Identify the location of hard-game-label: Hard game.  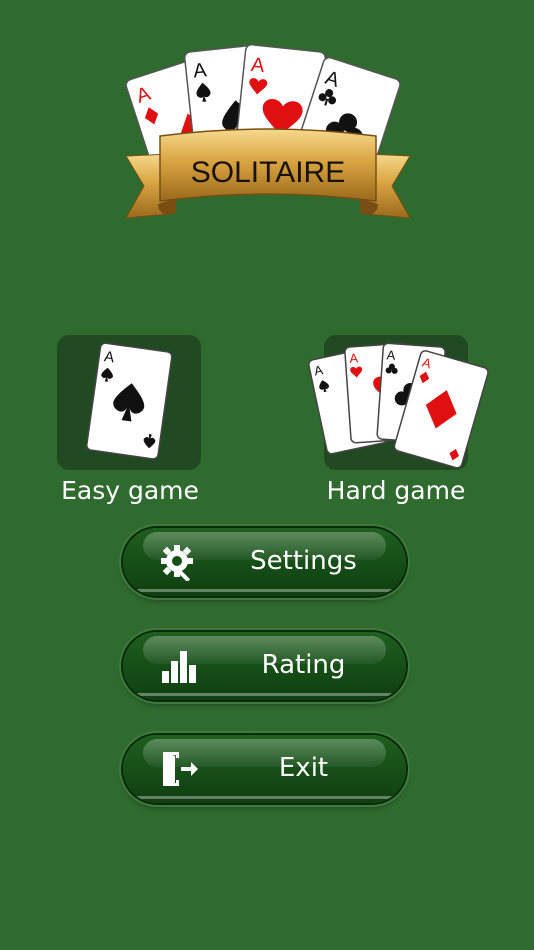
(396, 490).